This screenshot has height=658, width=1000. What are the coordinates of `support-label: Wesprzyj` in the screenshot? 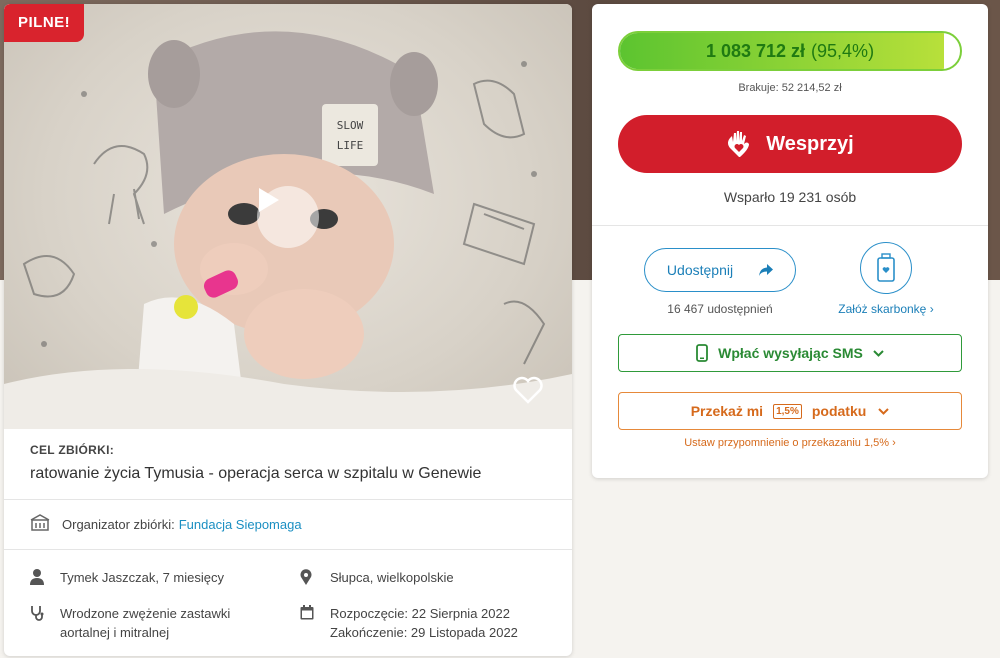 It's located at (810, 143).